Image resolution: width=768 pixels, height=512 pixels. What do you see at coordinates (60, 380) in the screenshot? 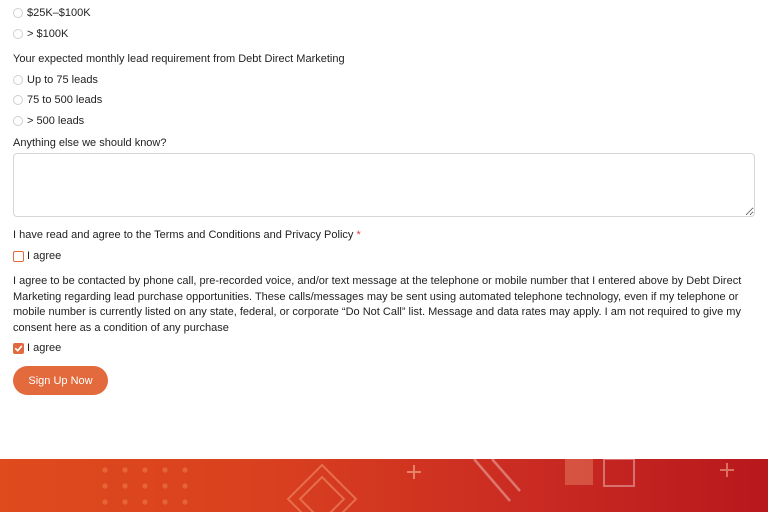
I see `sign-up-now-button: Sign Up Now` at bounding box center [60, 380].